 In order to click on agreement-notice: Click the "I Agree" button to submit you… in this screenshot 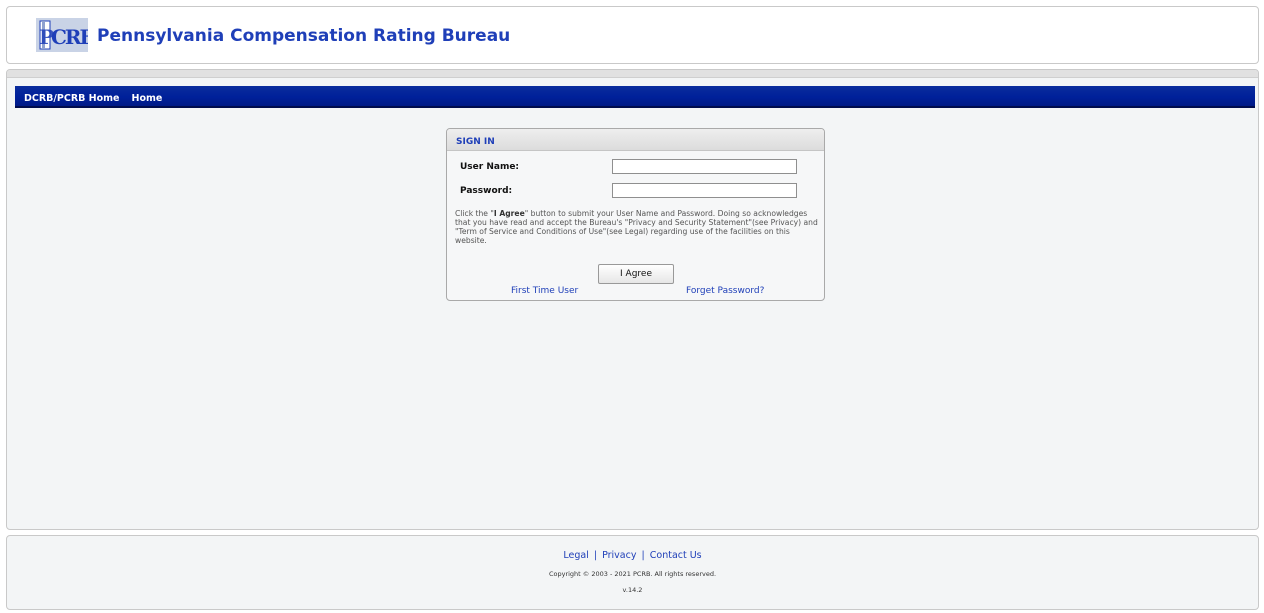, I will do `click(637, 227)`.